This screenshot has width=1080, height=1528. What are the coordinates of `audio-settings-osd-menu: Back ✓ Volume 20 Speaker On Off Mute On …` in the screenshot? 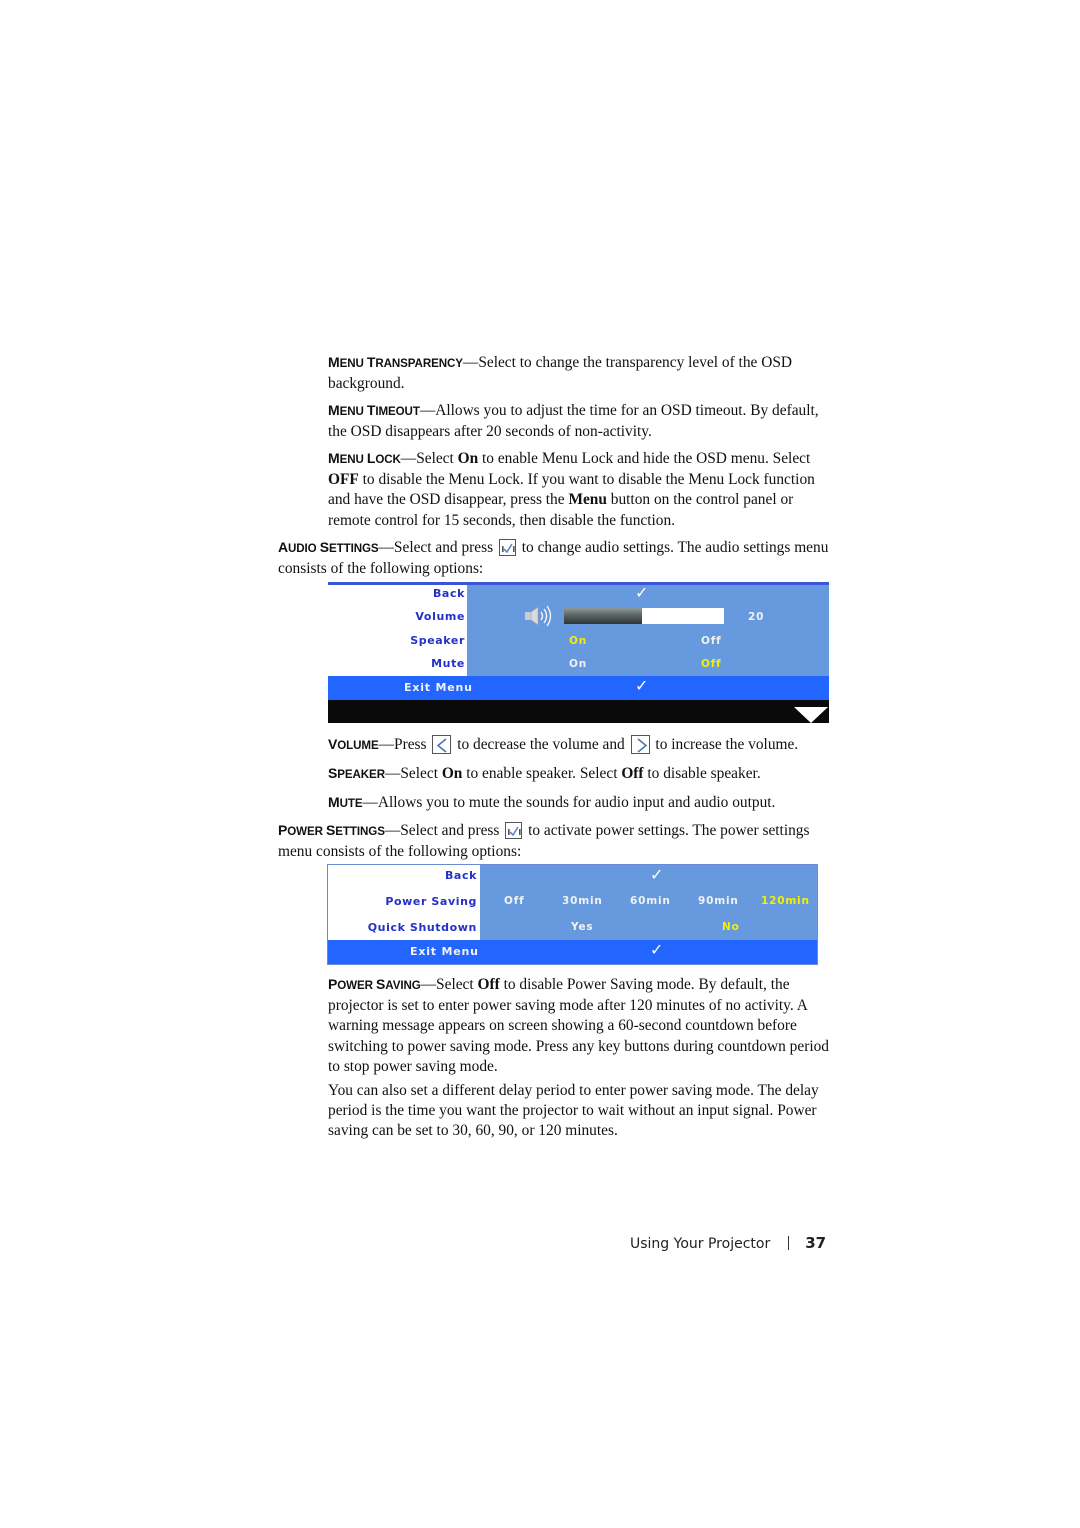 It's located at (578, 652).